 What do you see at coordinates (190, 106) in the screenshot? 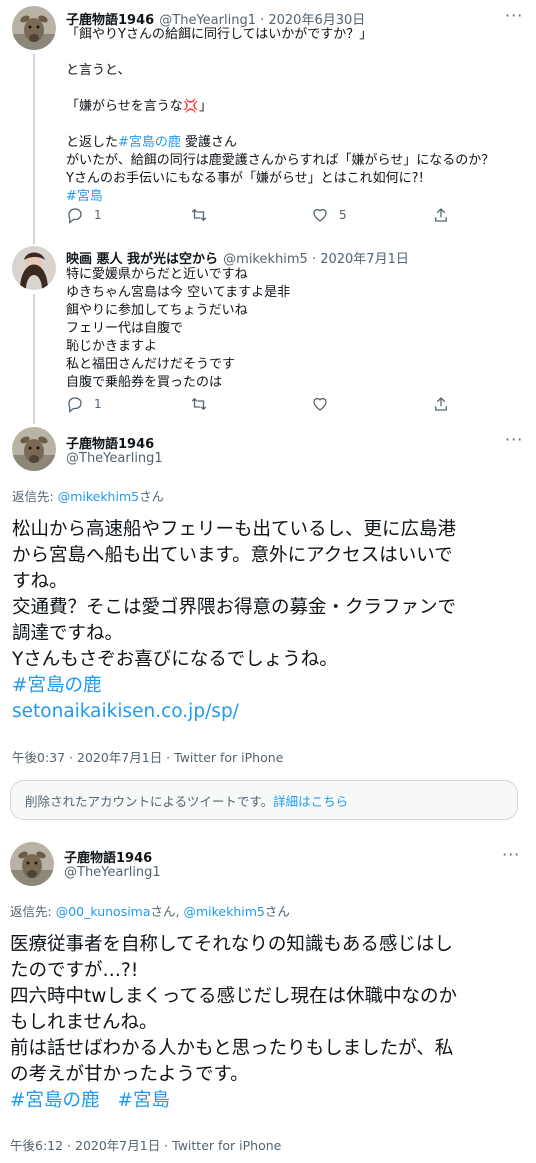
I see `anger-emoji-icon: 💢` at bounding box center [190, 106].